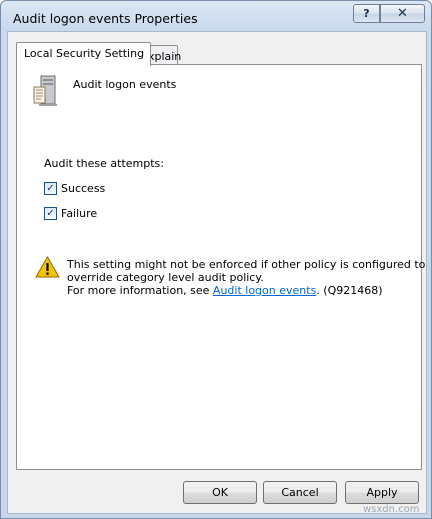 This screenshot has width=432, height=519. I want to click on success-checkbox-row: ✓ Success, so click(74, 188).